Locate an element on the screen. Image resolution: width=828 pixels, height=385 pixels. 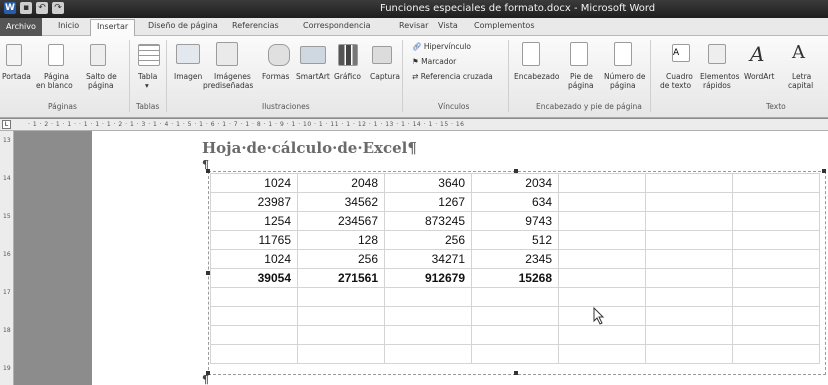
tabla-dropdown-icon: ▾ is located at coordinates (147, 85).